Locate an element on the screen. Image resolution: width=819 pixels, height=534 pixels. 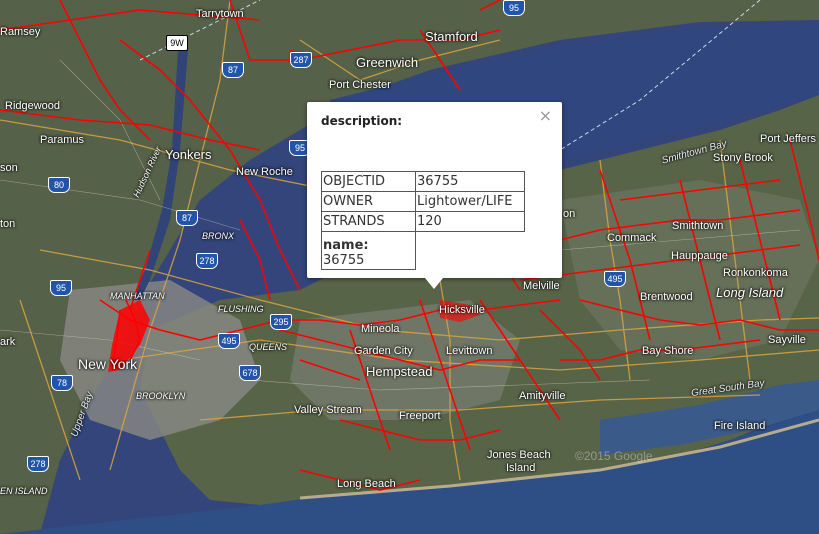
map-label-ark: ark is located at coordinates (8, 342).